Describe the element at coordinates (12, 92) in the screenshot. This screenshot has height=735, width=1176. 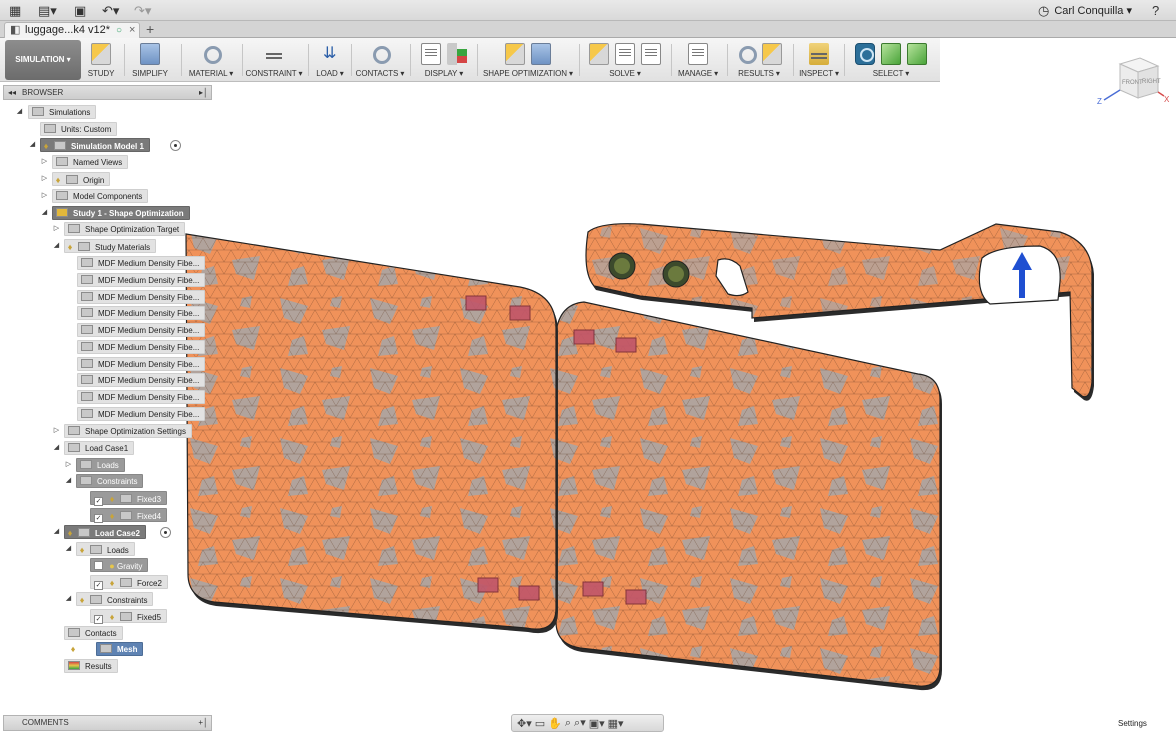
I see `collapse-browser-icon: ◂◂` at that location.